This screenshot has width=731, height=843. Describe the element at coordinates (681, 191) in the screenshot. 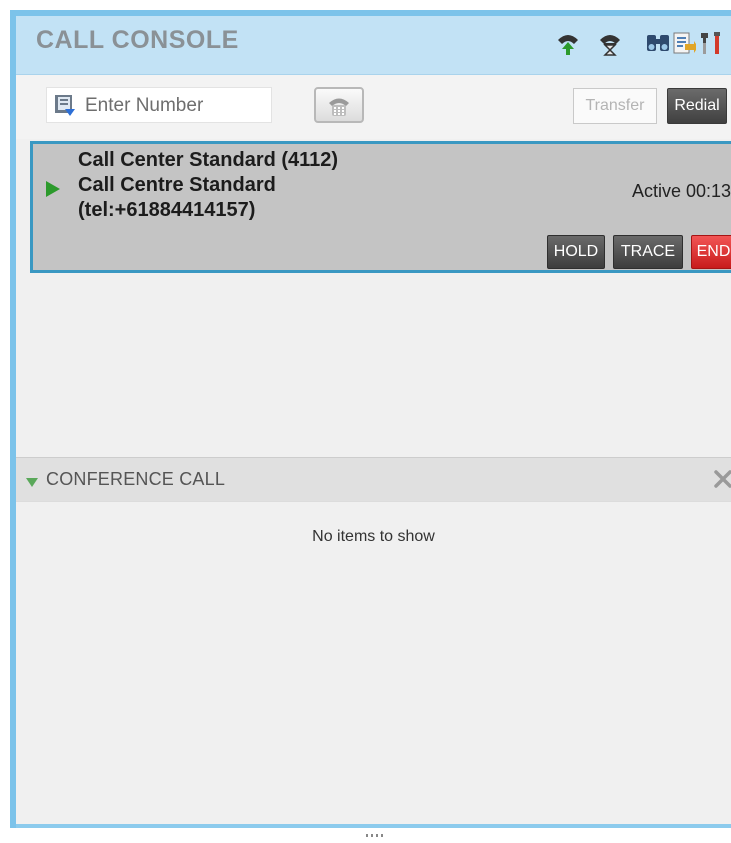

I see `call-status: Active 00:13` at that location.